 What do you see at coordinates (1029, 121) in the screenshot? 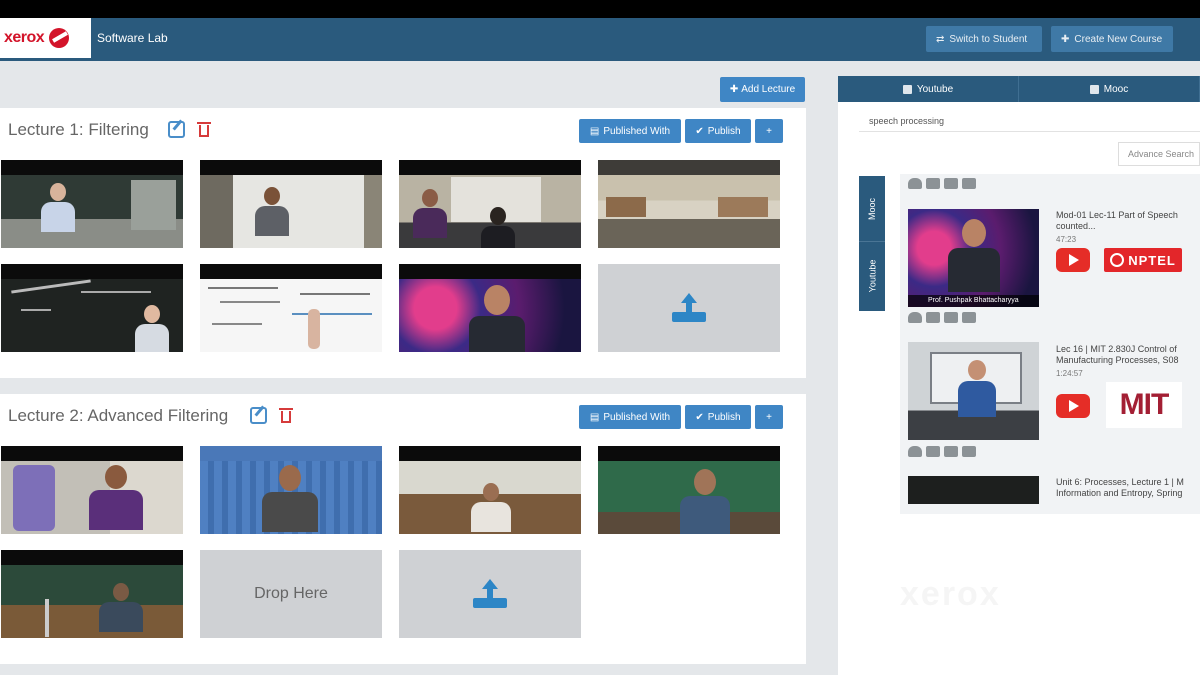
I see `search-input` at bounding box center [1029, 121].